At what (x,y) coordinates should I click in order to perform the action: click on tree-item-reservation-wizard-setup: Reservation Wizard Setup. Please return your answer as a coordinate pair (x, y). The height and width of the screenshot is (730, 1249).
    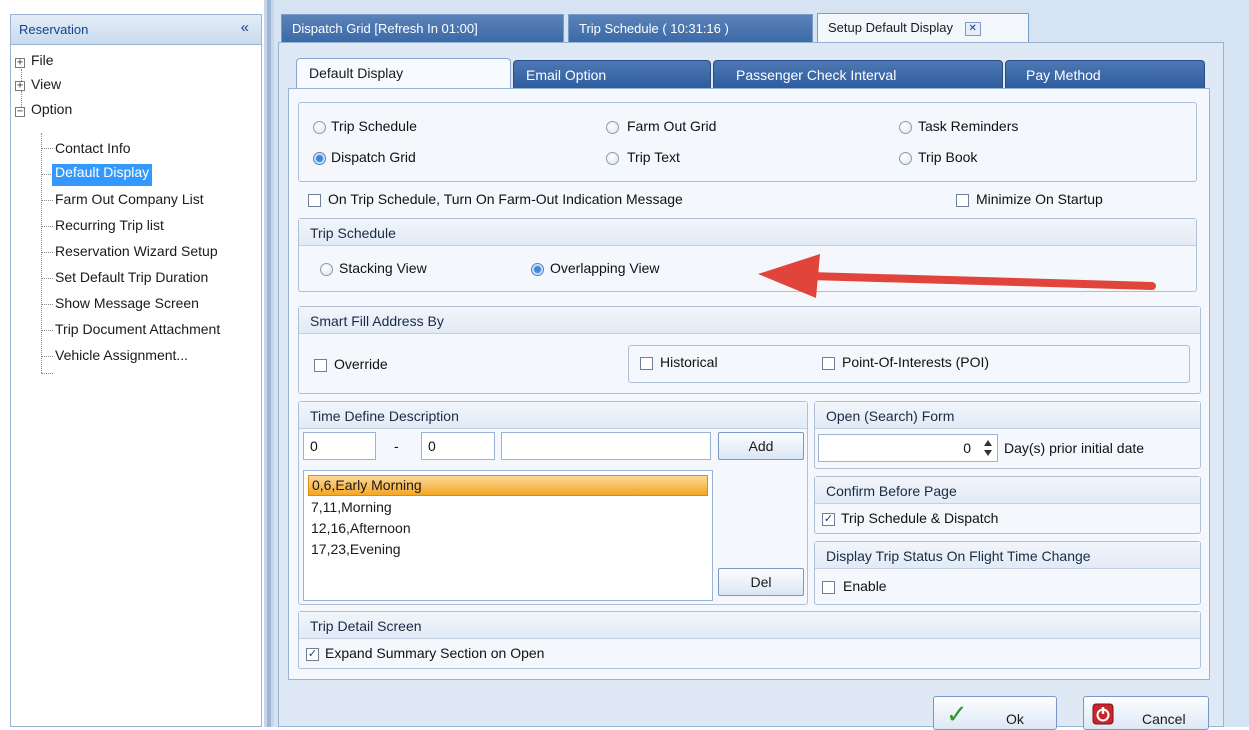
    Looking at the image, I should click on (136, 251).